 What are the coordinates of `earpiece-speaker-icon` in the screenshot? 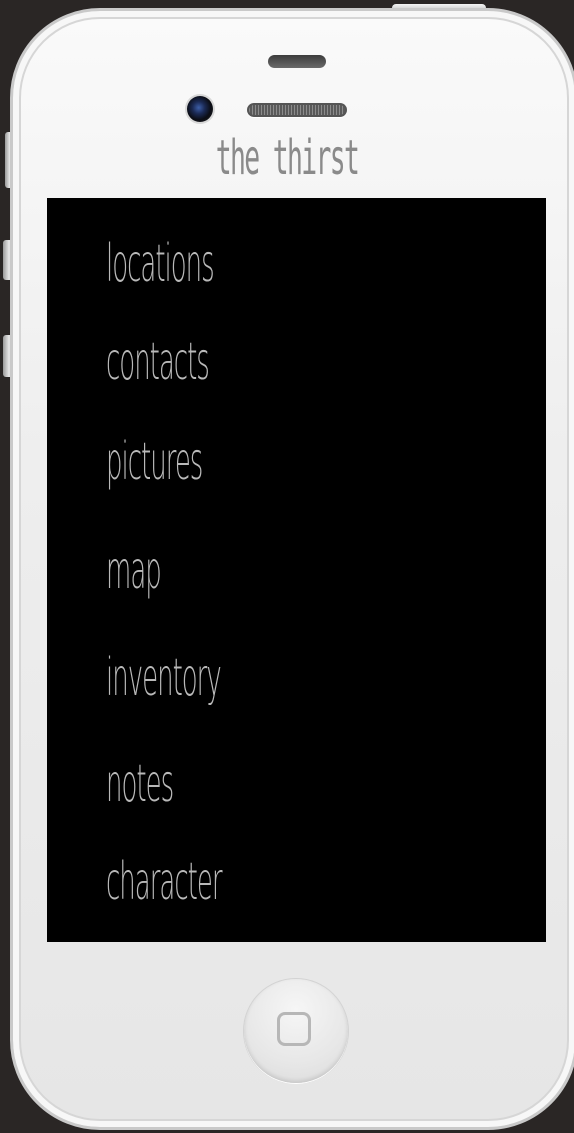 It's located at (297, 110).